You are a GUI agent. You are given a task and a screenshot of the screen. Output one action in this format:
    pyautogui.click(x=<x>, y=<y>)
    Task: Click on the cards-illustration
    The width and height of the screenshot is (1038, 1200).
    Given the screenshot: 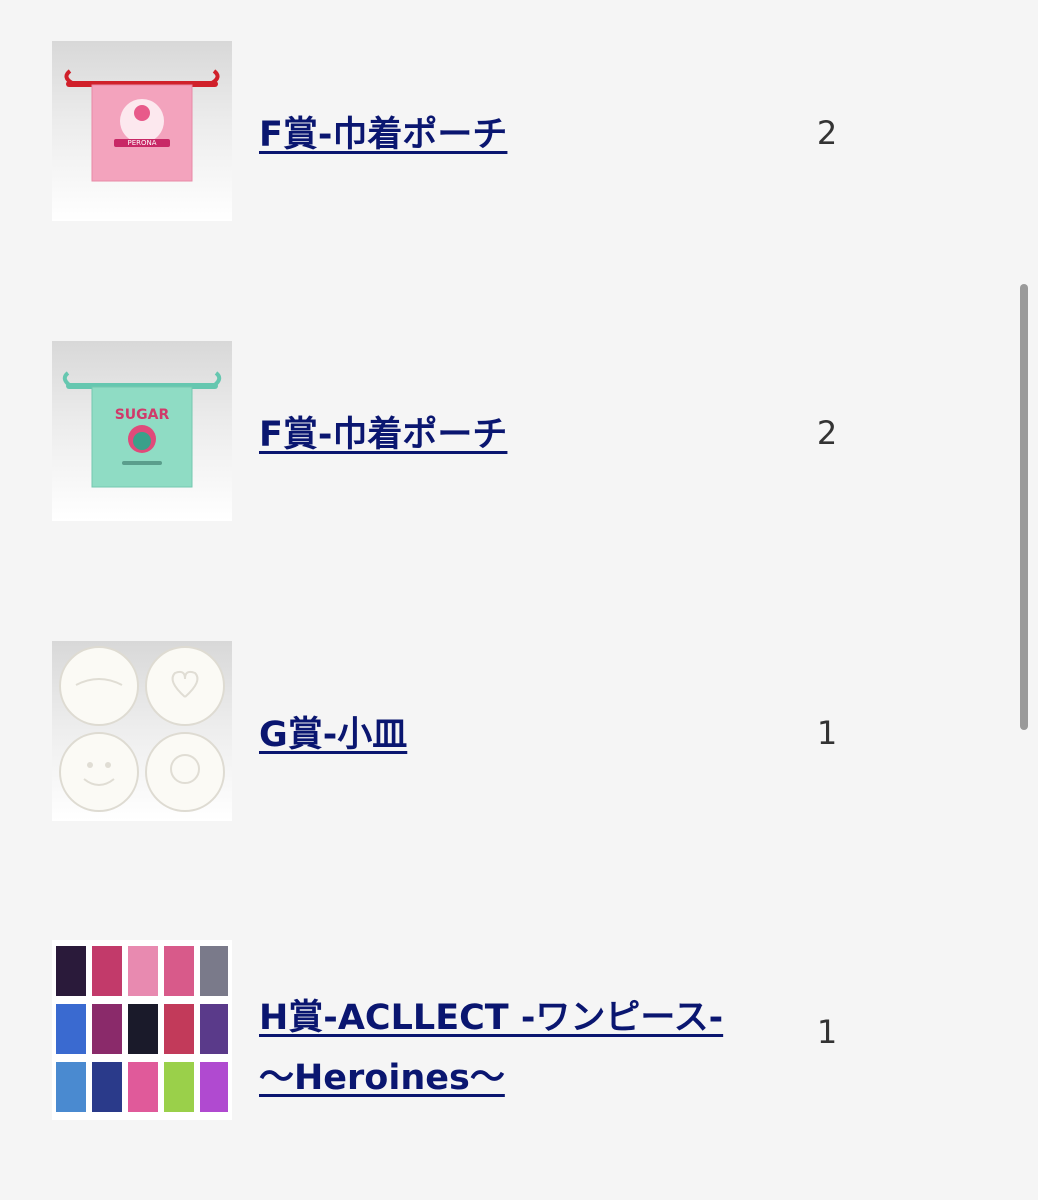 What is the action you would take?
    pyautogui.click(x=142, y=1029)
    